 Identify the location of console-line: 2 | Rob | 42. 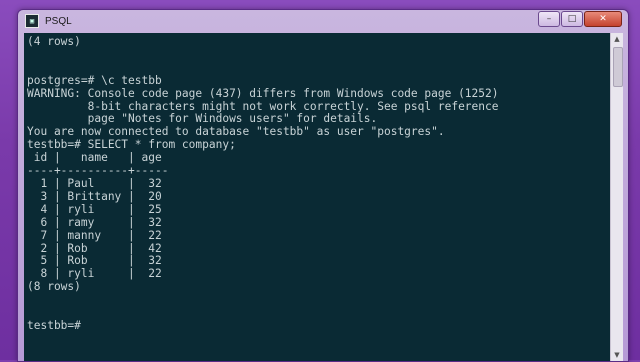
(94, 248).